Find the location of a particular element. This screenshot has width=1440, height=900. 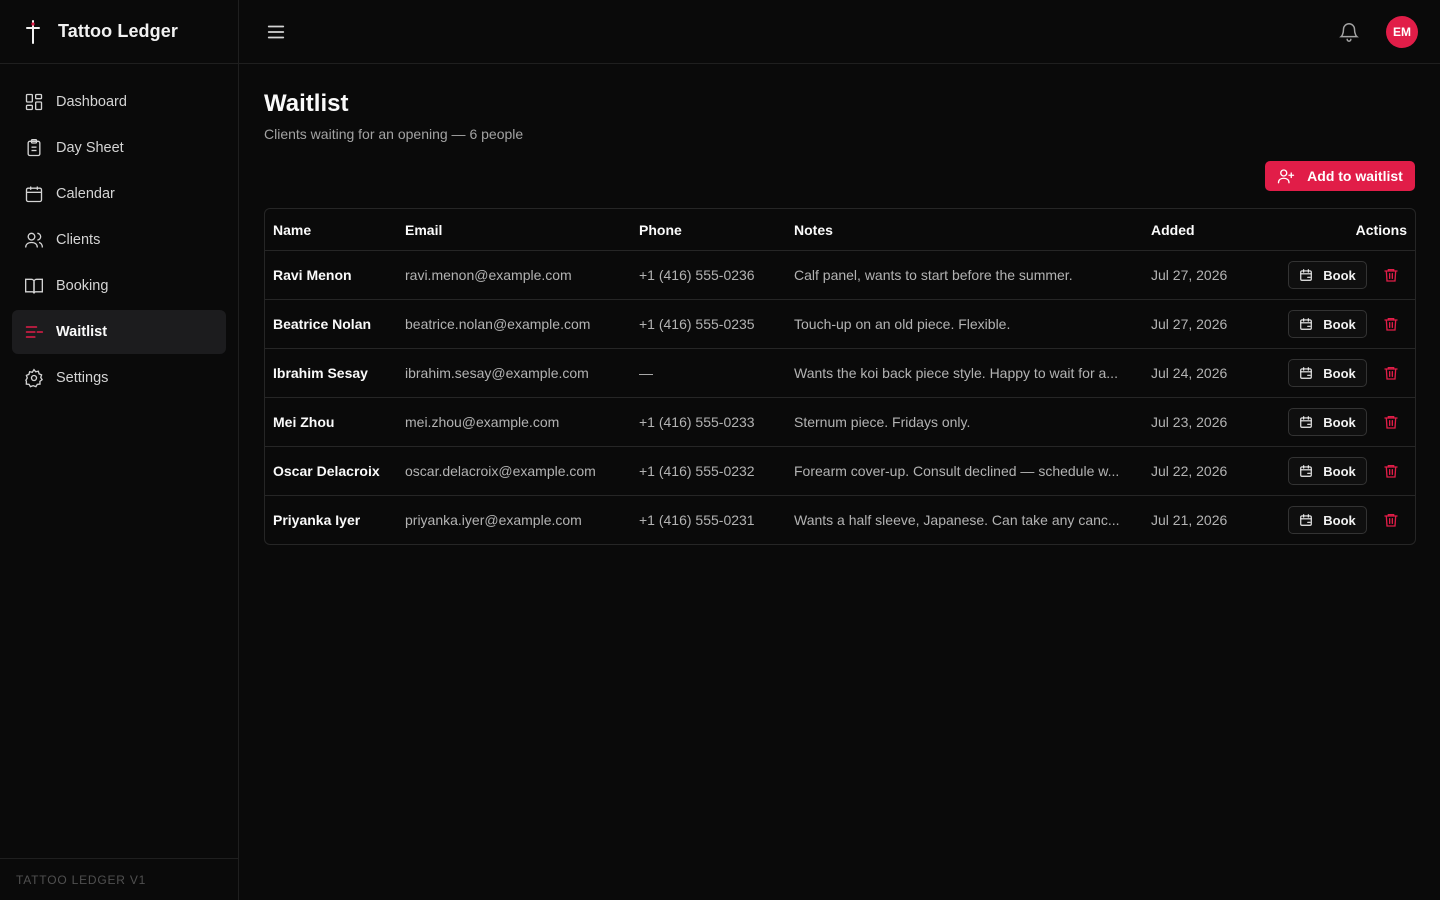

client-name: Ravi Menon is located at coordinates (312, 275).